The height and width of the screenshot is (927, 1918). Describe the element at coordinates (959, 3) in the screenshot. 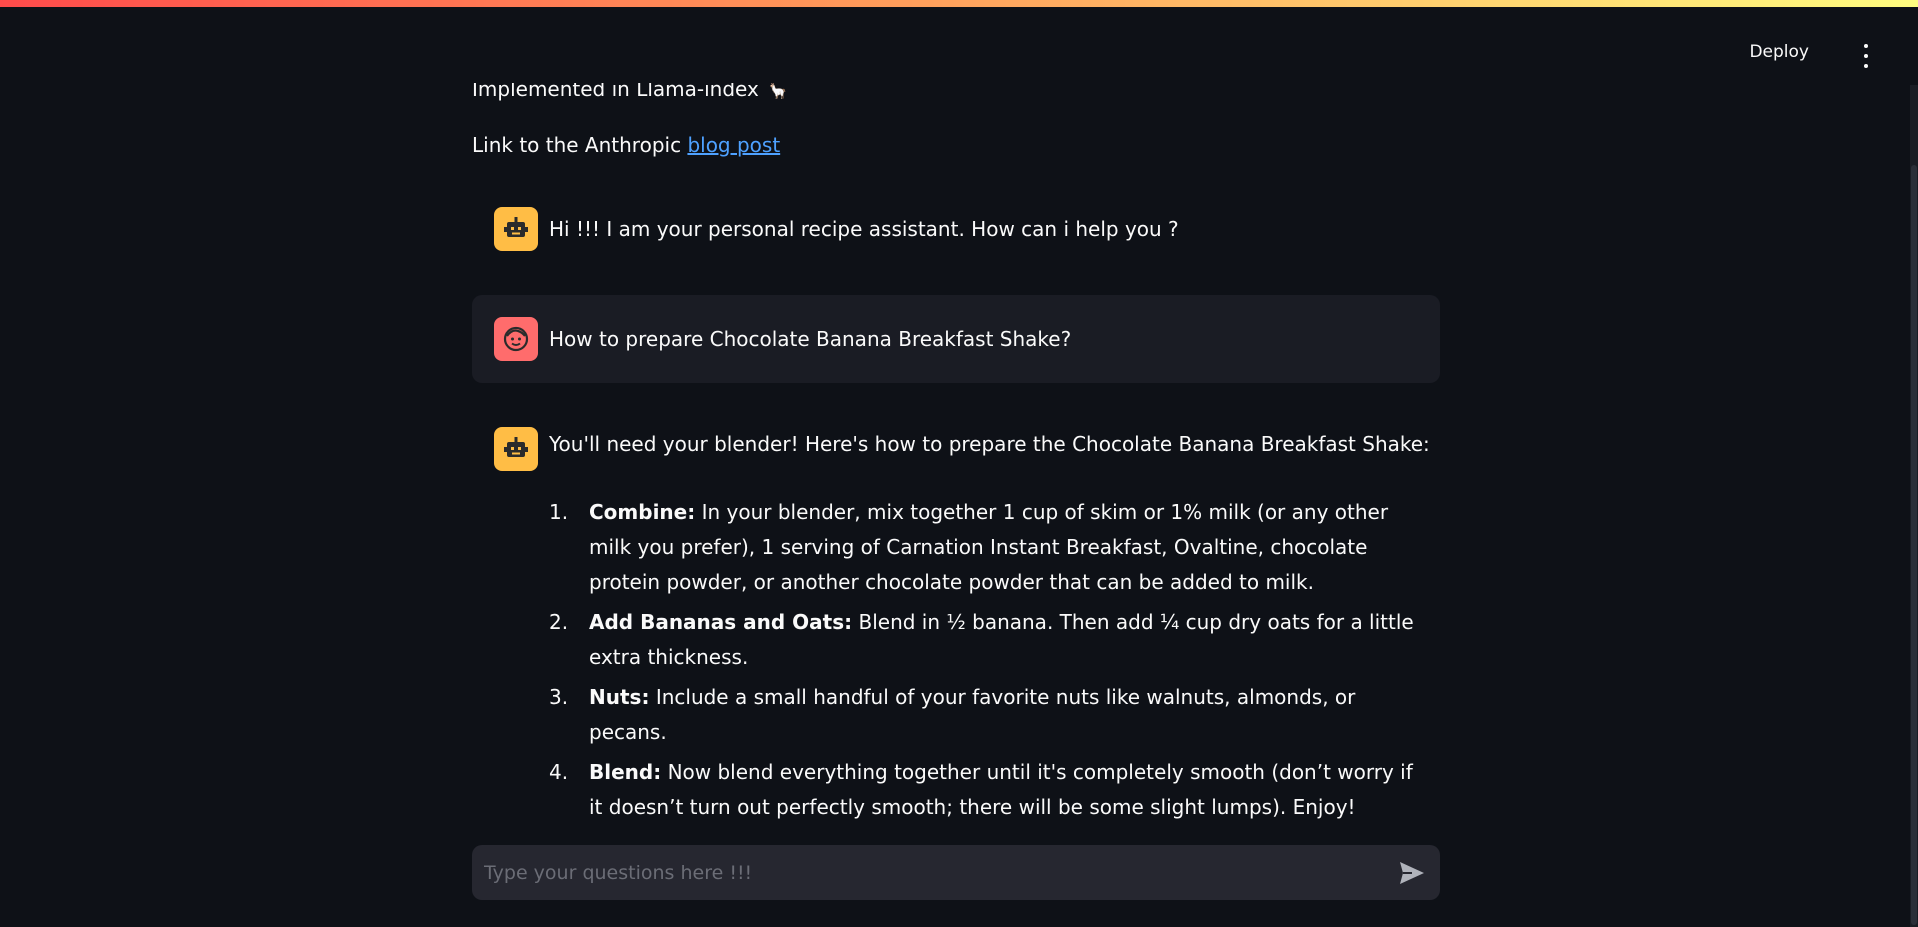

I see `top-accent-bar` at that location.